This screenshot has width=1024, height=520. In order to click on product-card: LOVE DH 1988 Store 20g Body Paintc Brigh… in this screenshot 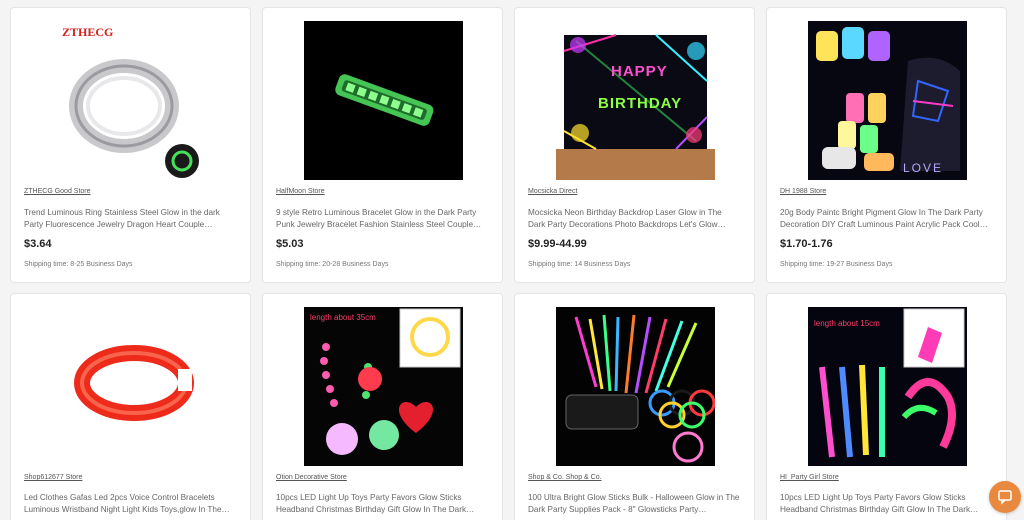, I will do `click(886, 145)`.